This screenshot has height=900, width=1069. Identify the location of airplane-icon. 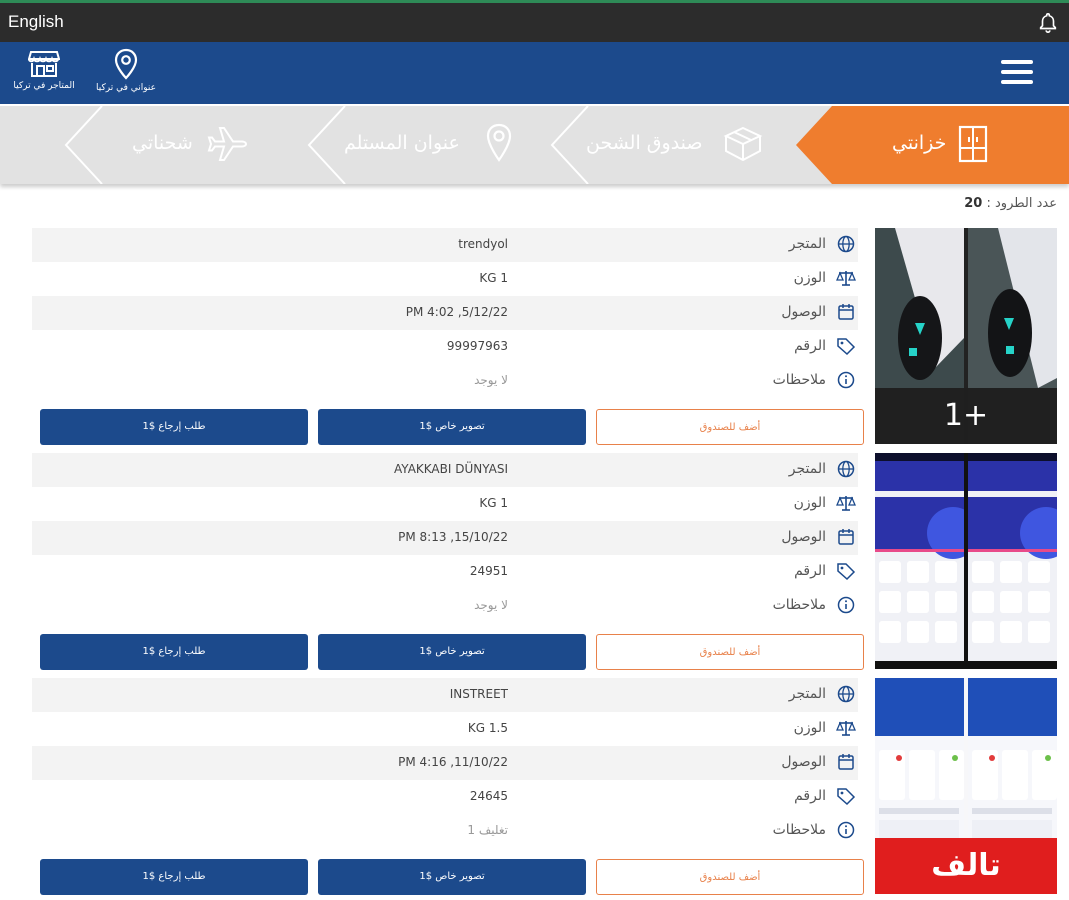
(227, 144).